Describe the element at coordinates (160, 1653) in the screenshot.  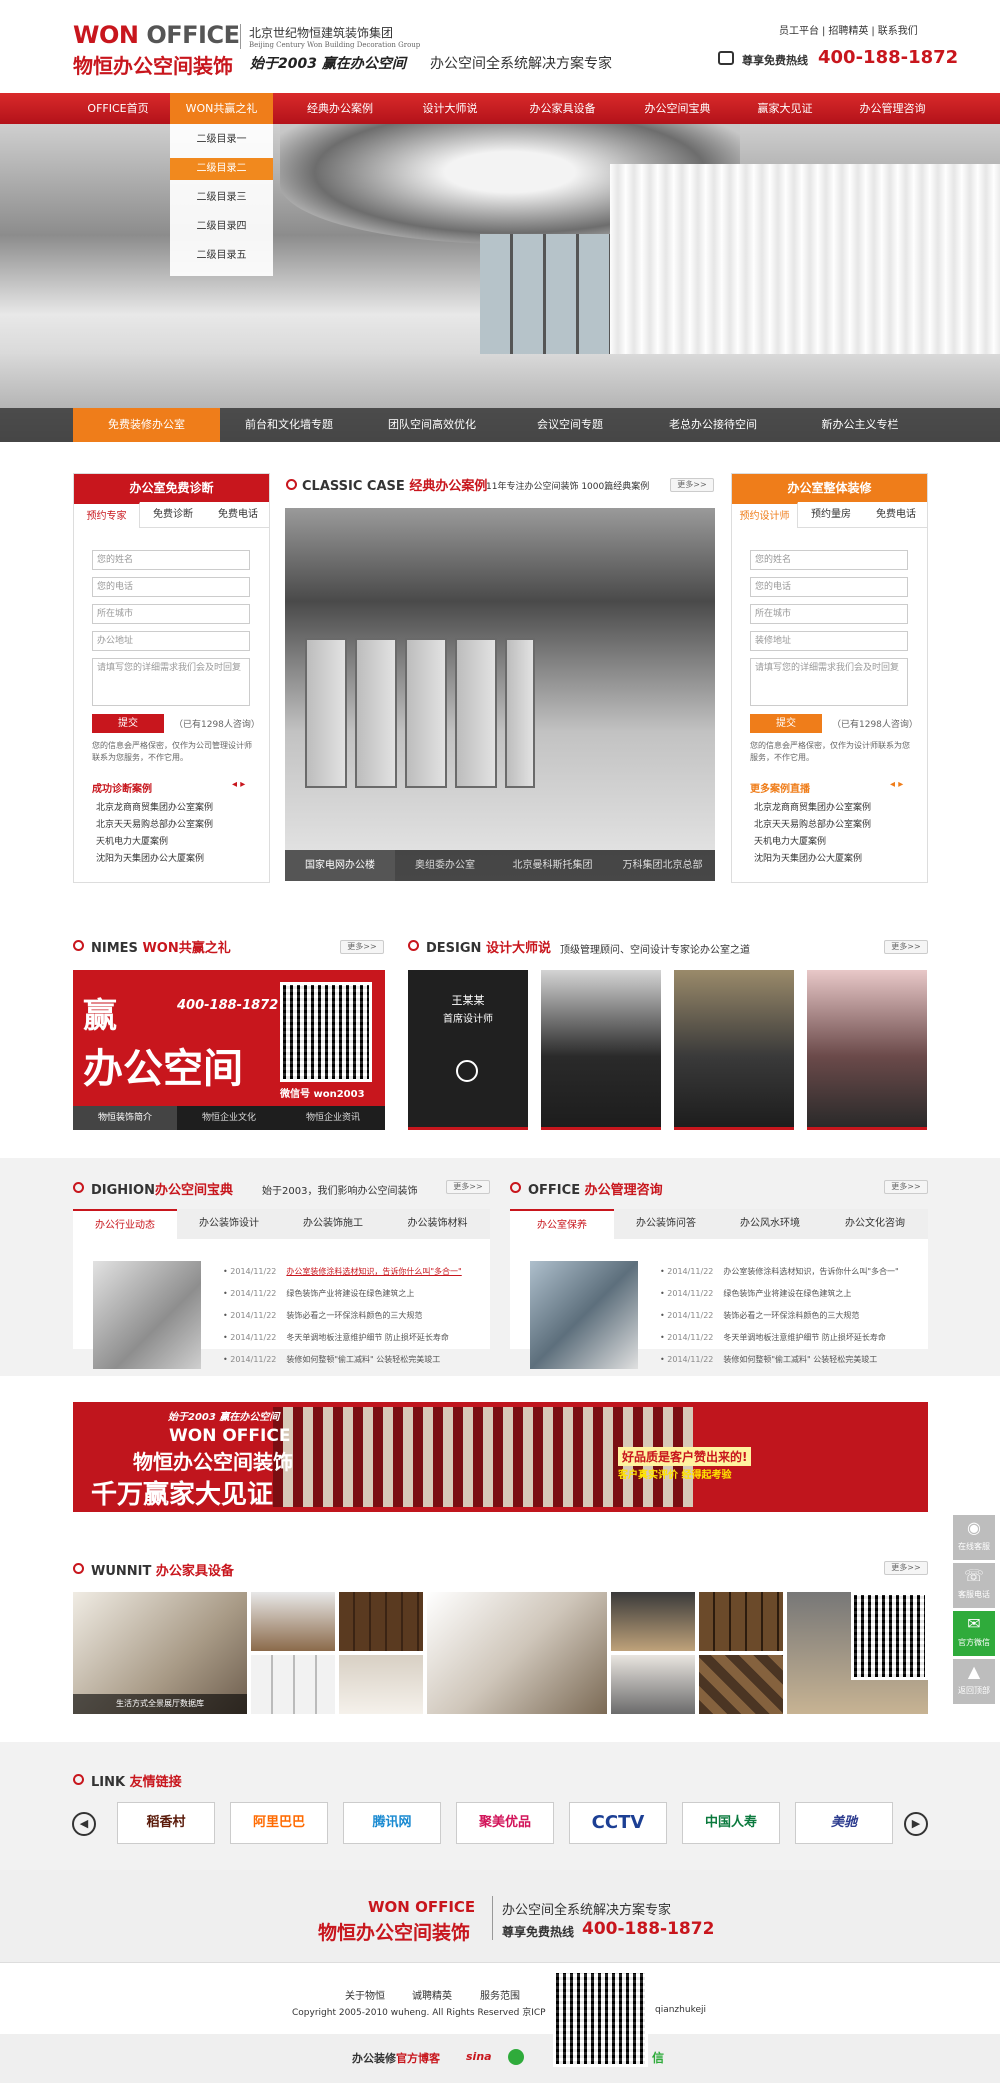
I see `furniture-tile: 生活方式全景展厅数据库` at that location.